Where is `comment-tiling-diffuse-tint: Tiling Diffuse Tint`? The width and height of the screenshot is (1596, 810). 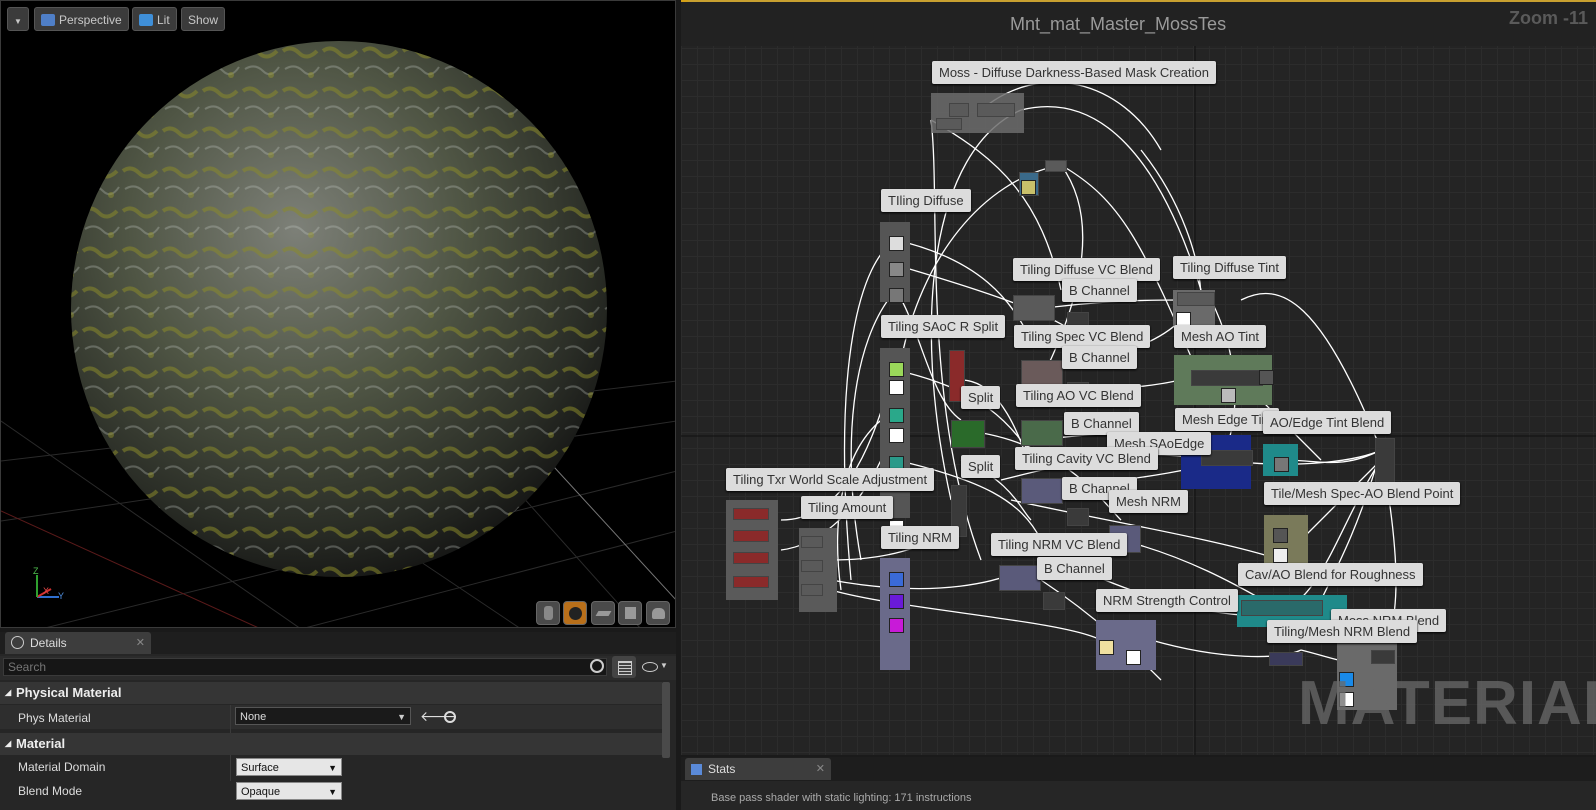 comment-tiling-diffuse-tint: Tiling Diffuse Tint is located at coordinates (1229, 267).